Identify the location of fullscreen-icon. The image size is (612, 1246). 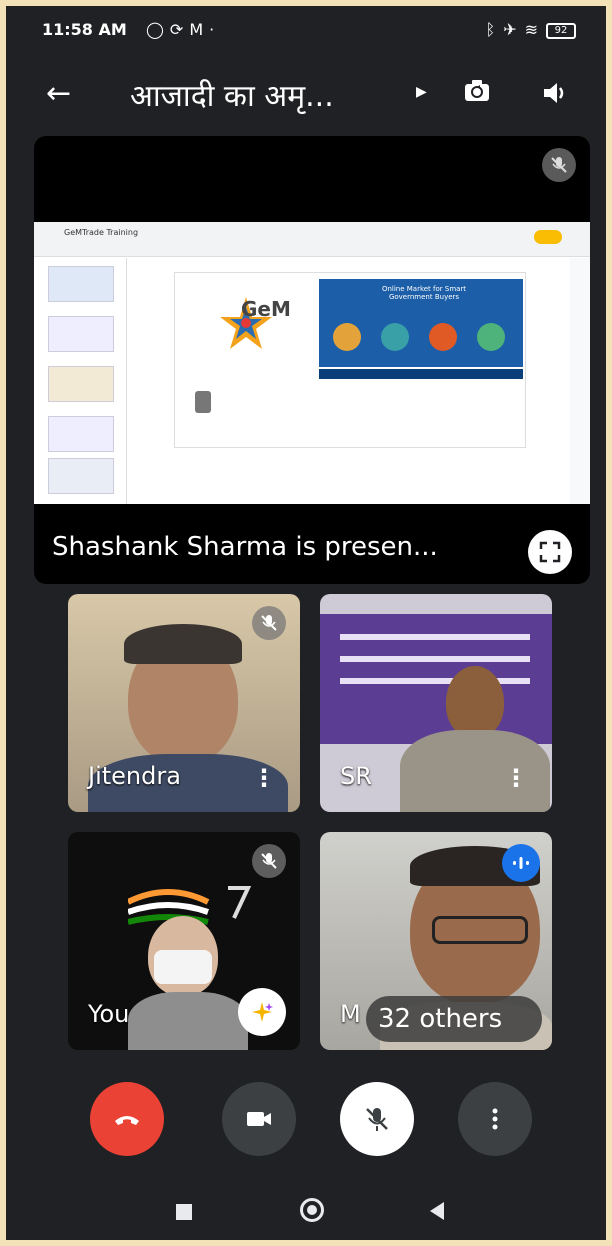
(550, 552).